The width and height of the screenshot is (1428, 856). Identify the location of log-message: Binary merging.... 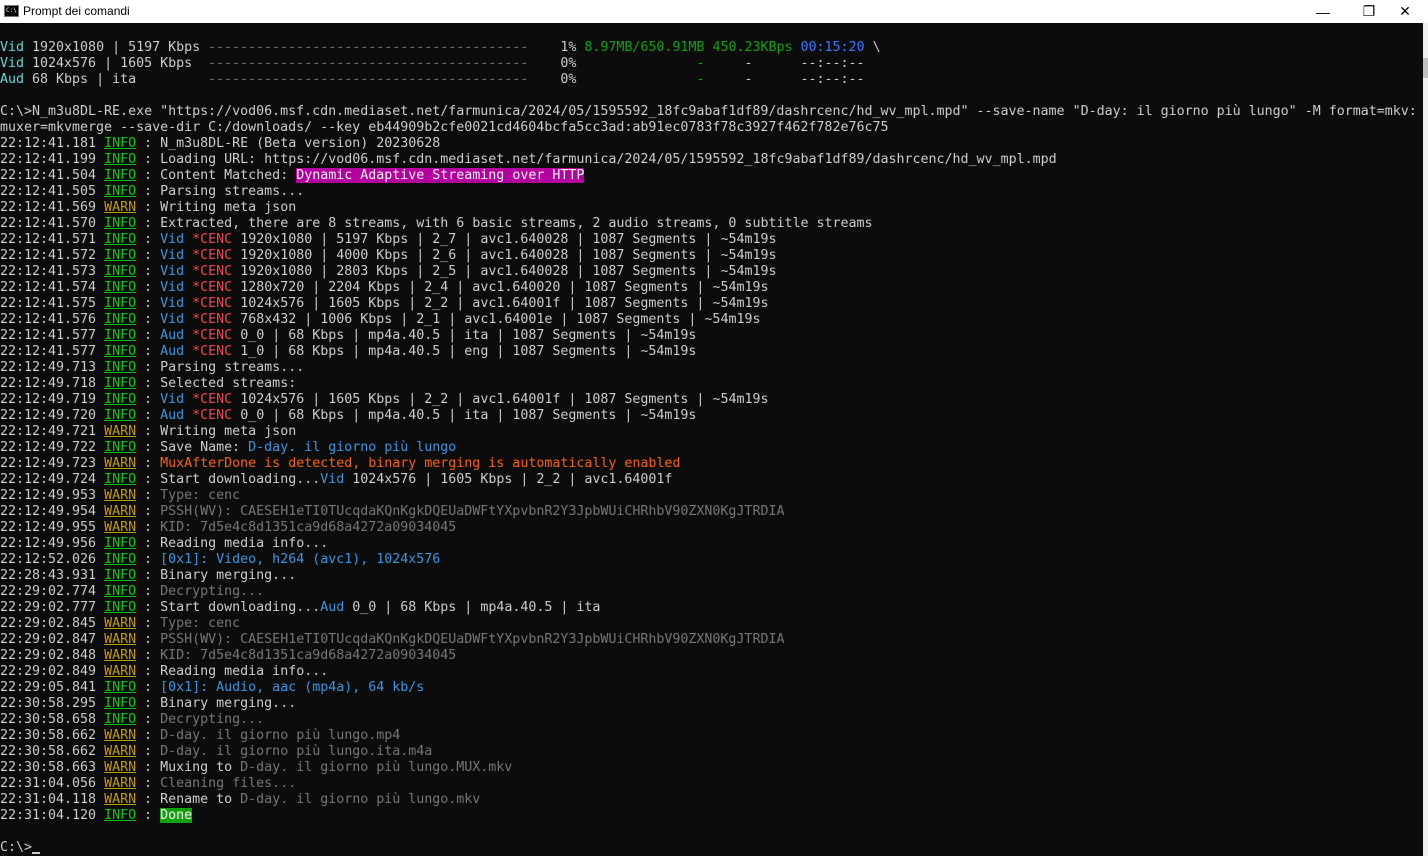
(228, 703).